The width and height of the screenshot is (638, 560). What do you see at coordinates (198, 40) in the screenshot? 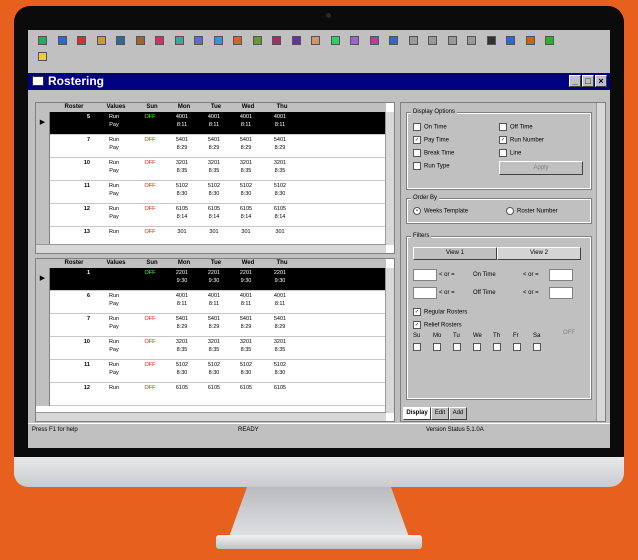
I see `list-icon` at bounding box center [198, 40].